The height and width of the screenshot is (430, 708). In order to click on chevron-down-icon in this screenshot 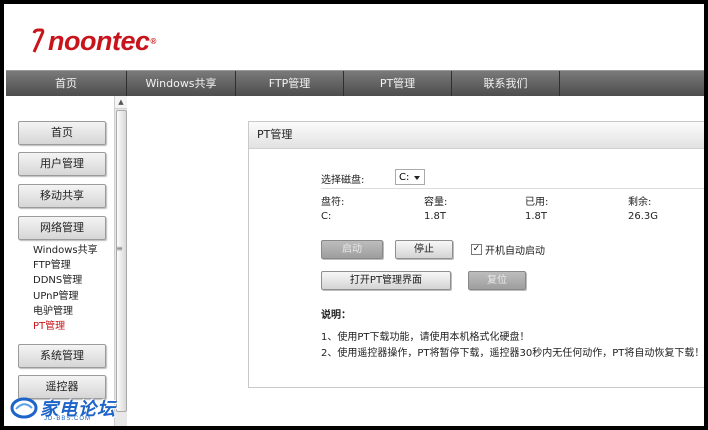, I will do `click(417, 178)`.